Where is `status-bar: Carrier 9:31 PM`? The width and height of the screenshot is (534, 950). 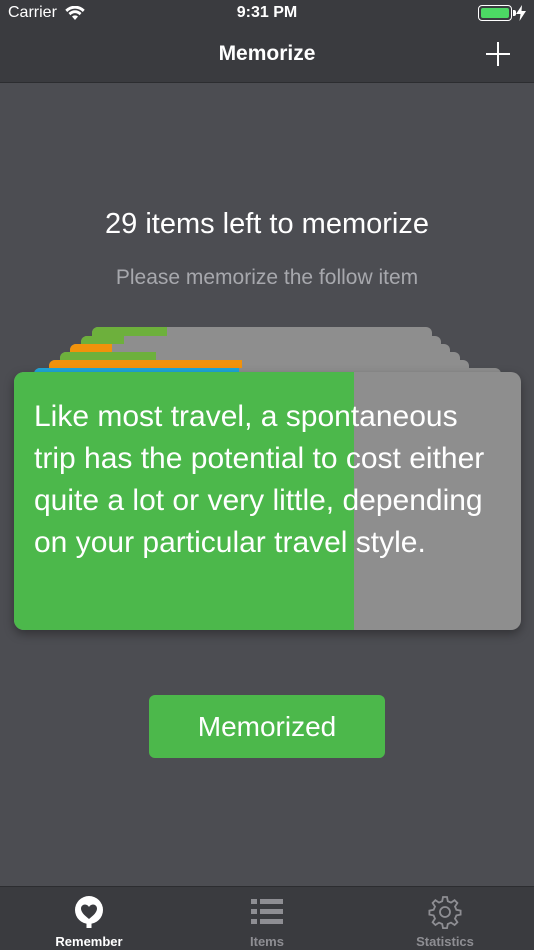
status-bar: Carrier 9:31 PM is located at coordinates (267, 14).